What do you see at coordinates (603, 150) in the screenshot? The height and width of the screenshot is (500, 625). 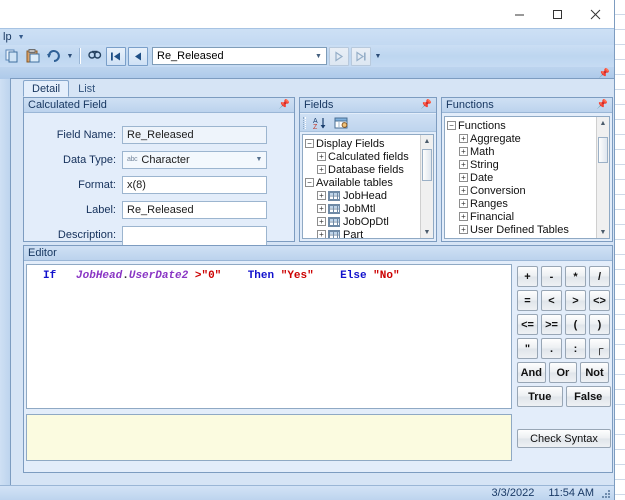 I see `scrollbar-thumb` at bounding box center [603, 150].